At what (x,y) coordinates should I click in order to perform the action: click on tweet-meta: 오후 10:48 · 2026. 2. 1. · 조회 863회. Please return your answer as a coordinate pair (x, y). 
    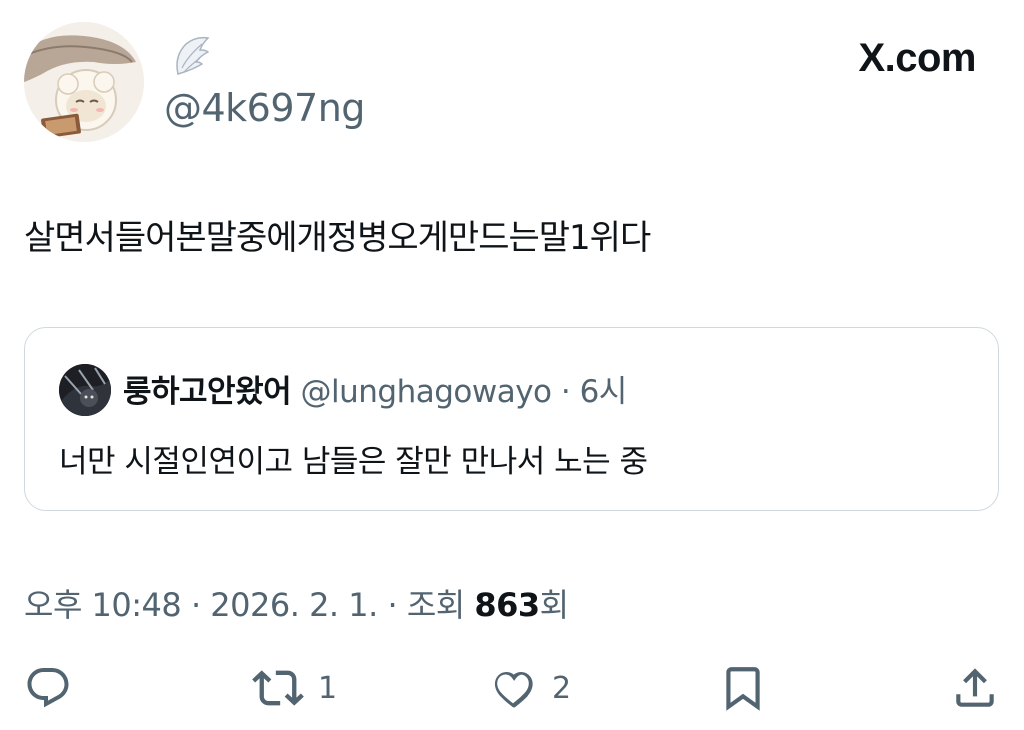
    Looking at the image, I should click on (296, 603).